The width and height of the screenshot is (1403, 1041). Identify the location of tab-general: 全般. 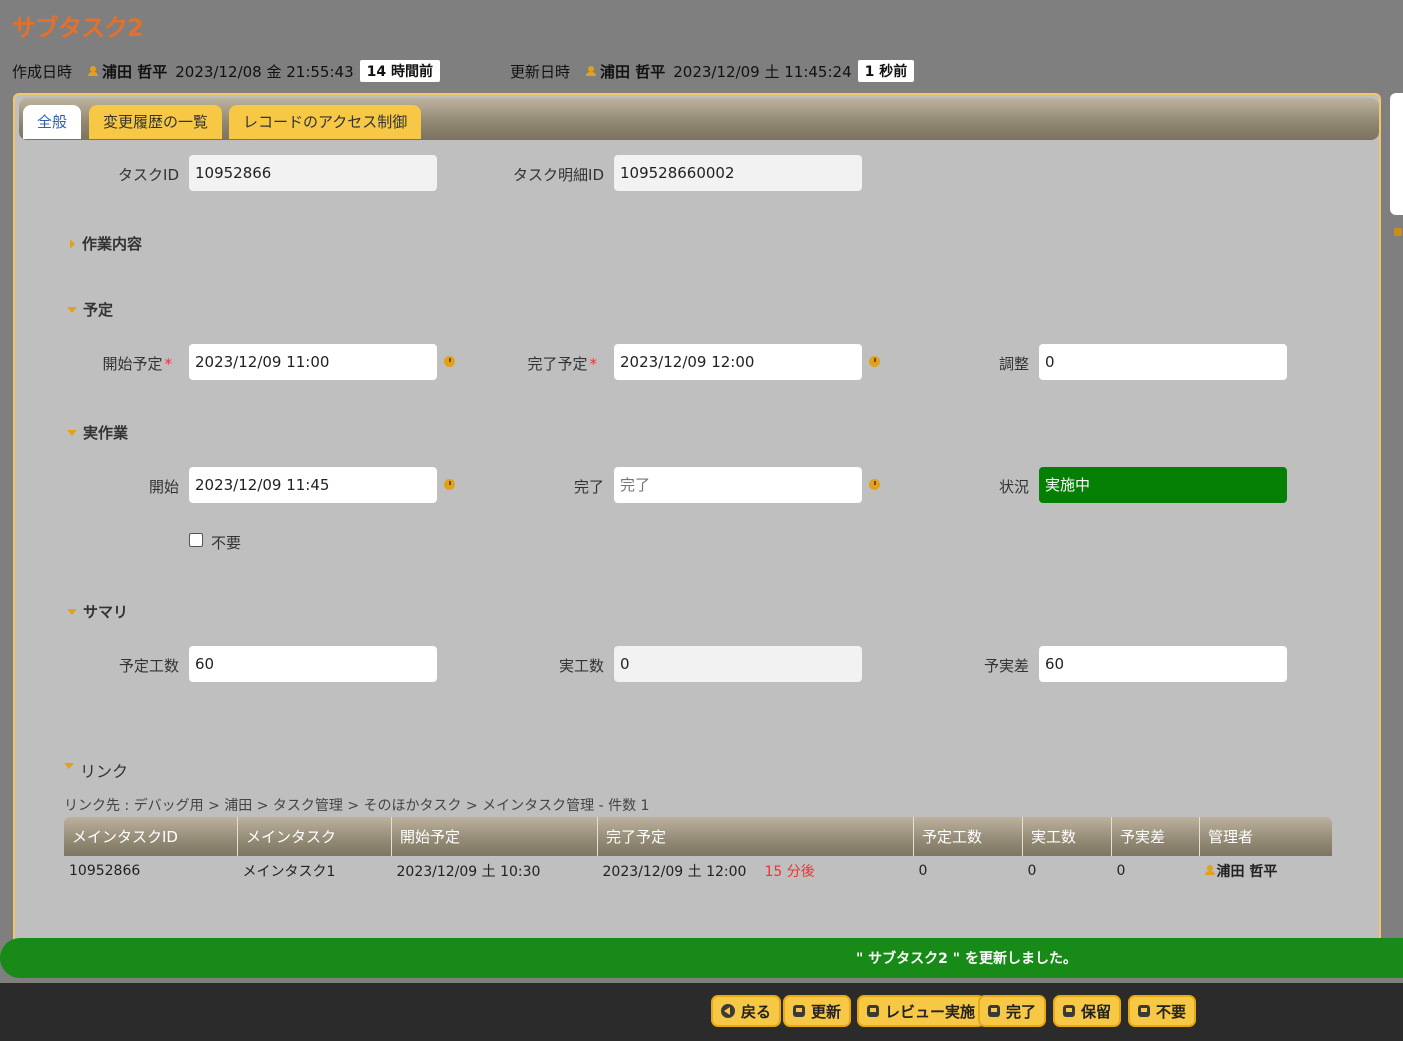
(52, 122).